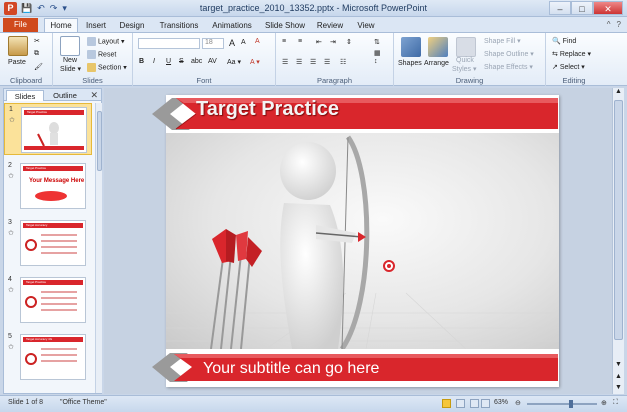  What do you see at coordinates (212, 61) in the screenshot?
I see `char-spacing-button: AV` at bounding box center [212, 61].